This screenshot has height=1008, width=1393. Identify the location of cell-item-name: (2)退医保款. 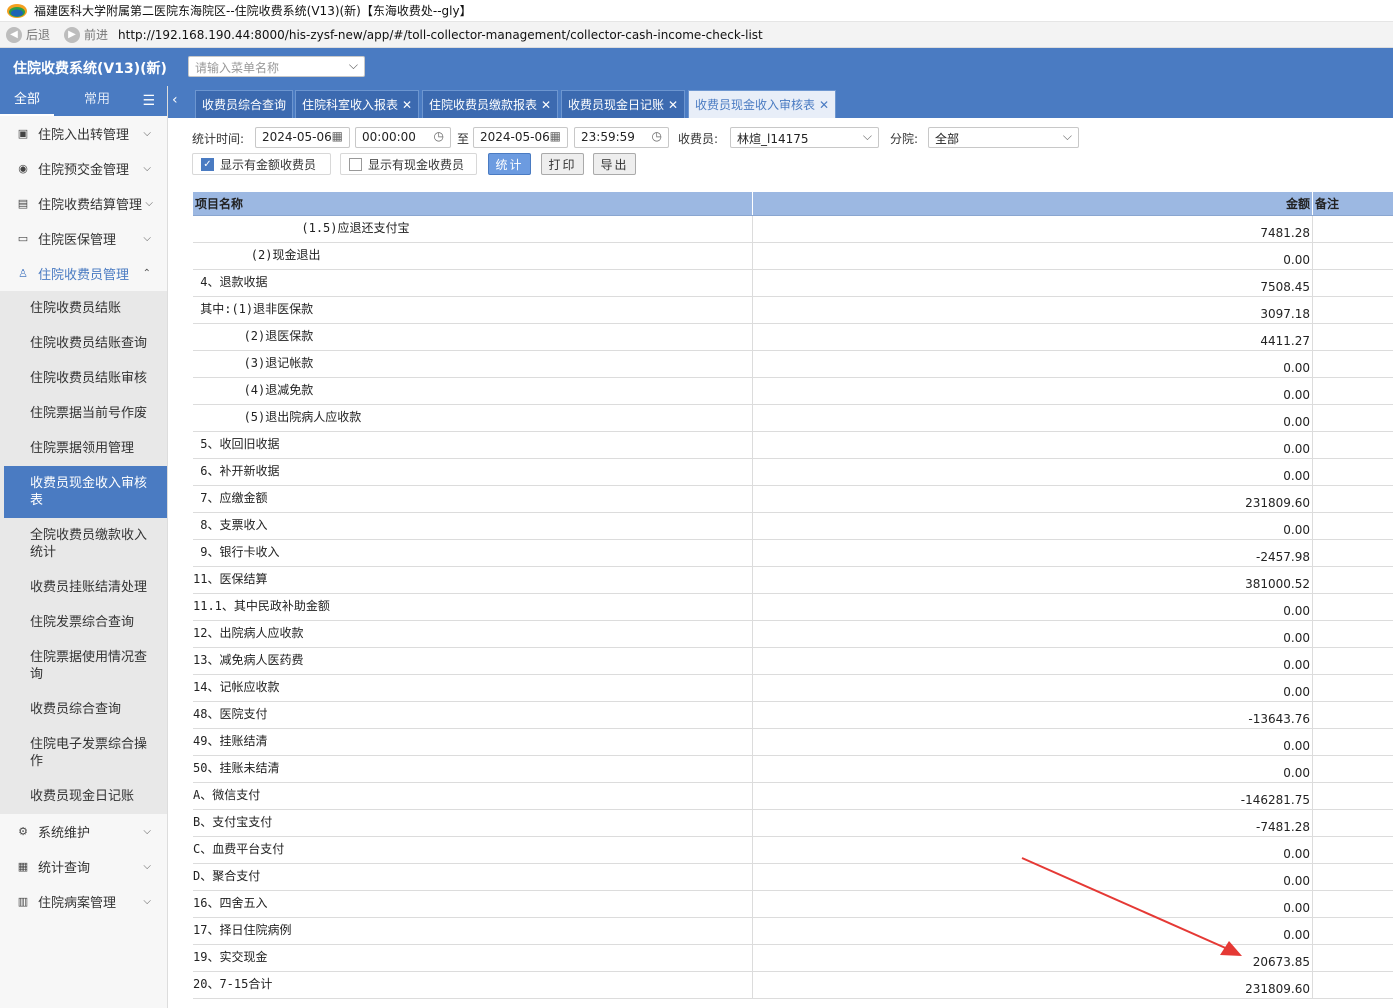
(473, 337).